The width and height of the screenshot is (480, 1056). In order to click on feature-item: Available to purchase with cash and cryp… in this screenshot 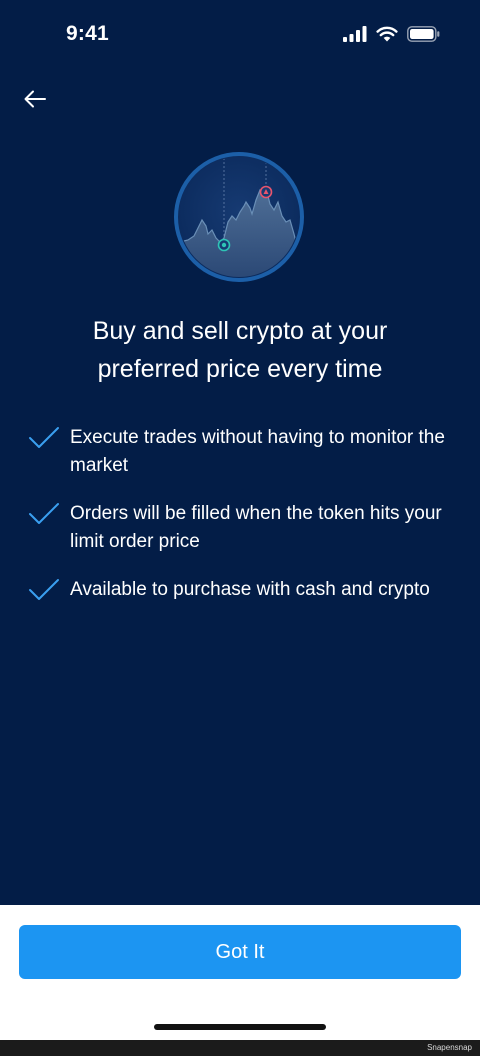, I will do `click(248, 590)`.